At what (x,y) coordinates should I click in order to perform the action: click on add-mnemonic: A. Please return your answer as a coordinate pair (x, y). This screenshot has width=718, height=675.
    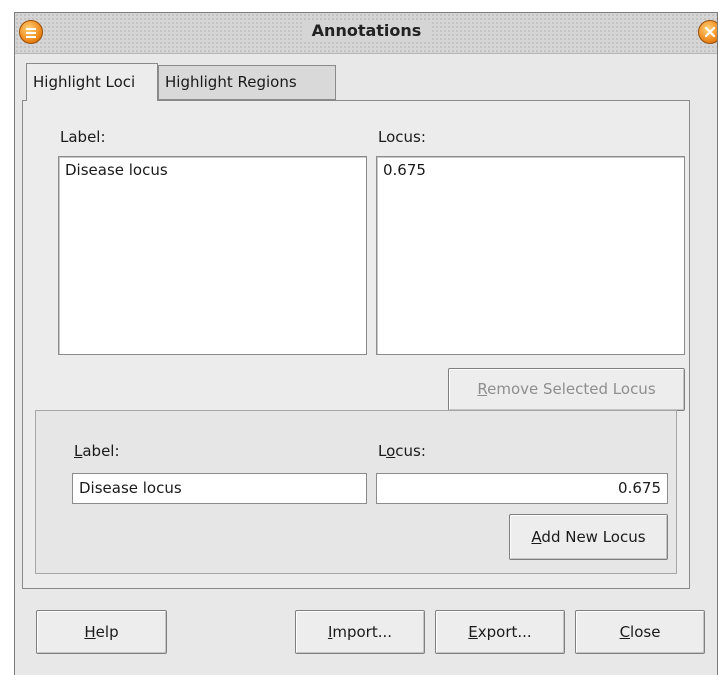
    Looking at the image, I should click on (536, 537).